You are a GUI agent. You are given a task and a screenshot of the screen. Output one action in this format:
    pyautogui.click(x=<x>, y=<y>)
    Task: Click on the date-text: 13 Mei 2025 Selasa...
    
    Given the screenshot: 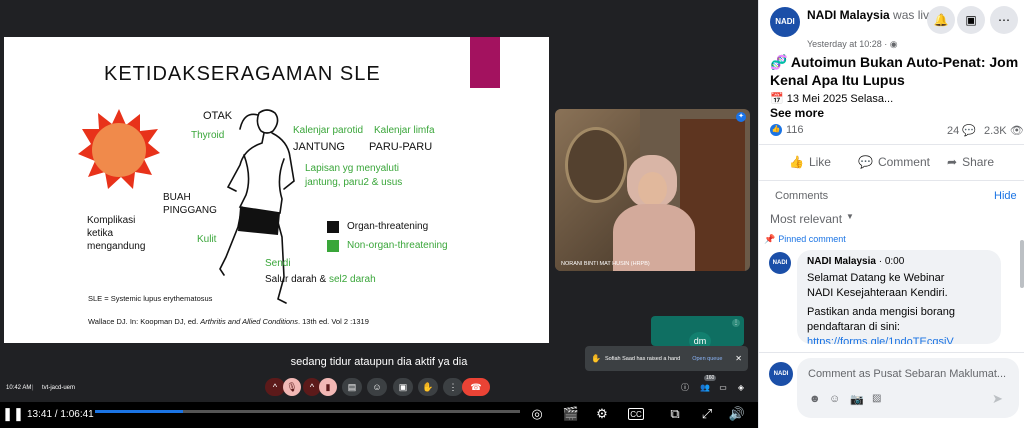 What is the action you would take?
    pyautogui.click(x=840, y=99)
    